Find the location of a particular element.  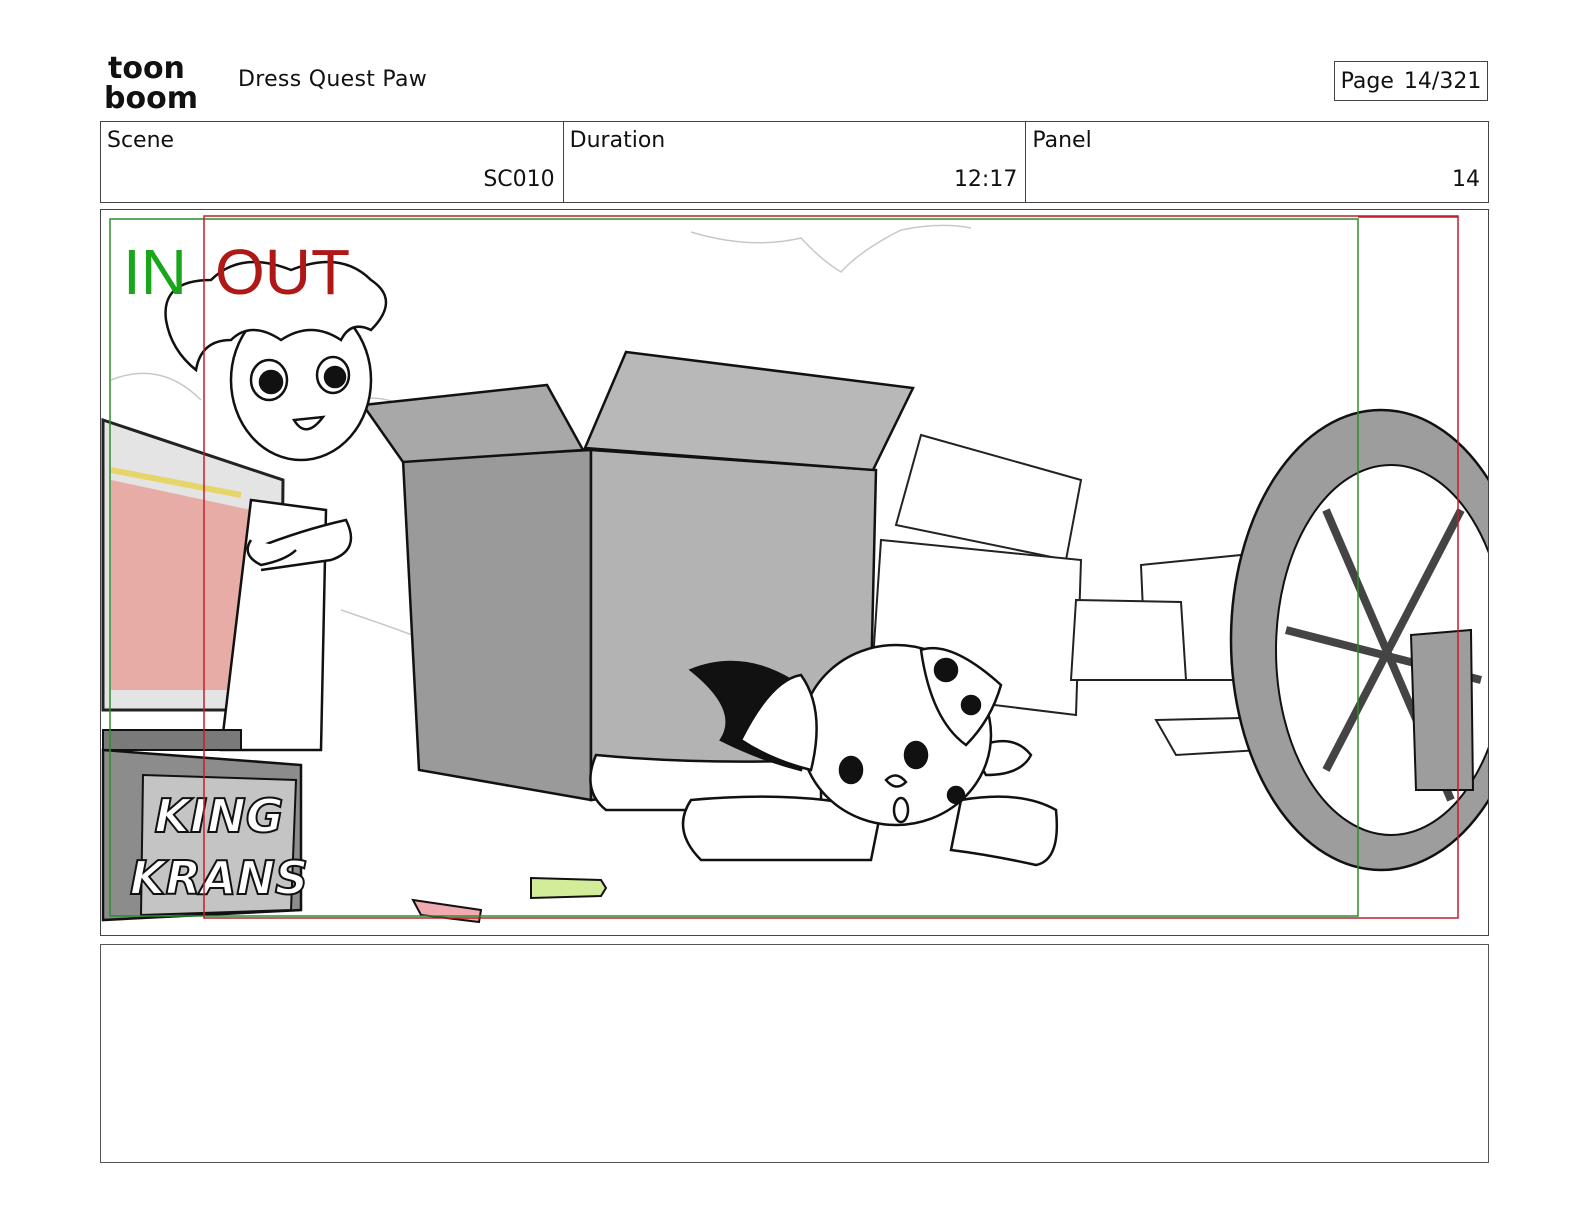

toonboom-logo: toon boom is located at coordinates (151, 82).